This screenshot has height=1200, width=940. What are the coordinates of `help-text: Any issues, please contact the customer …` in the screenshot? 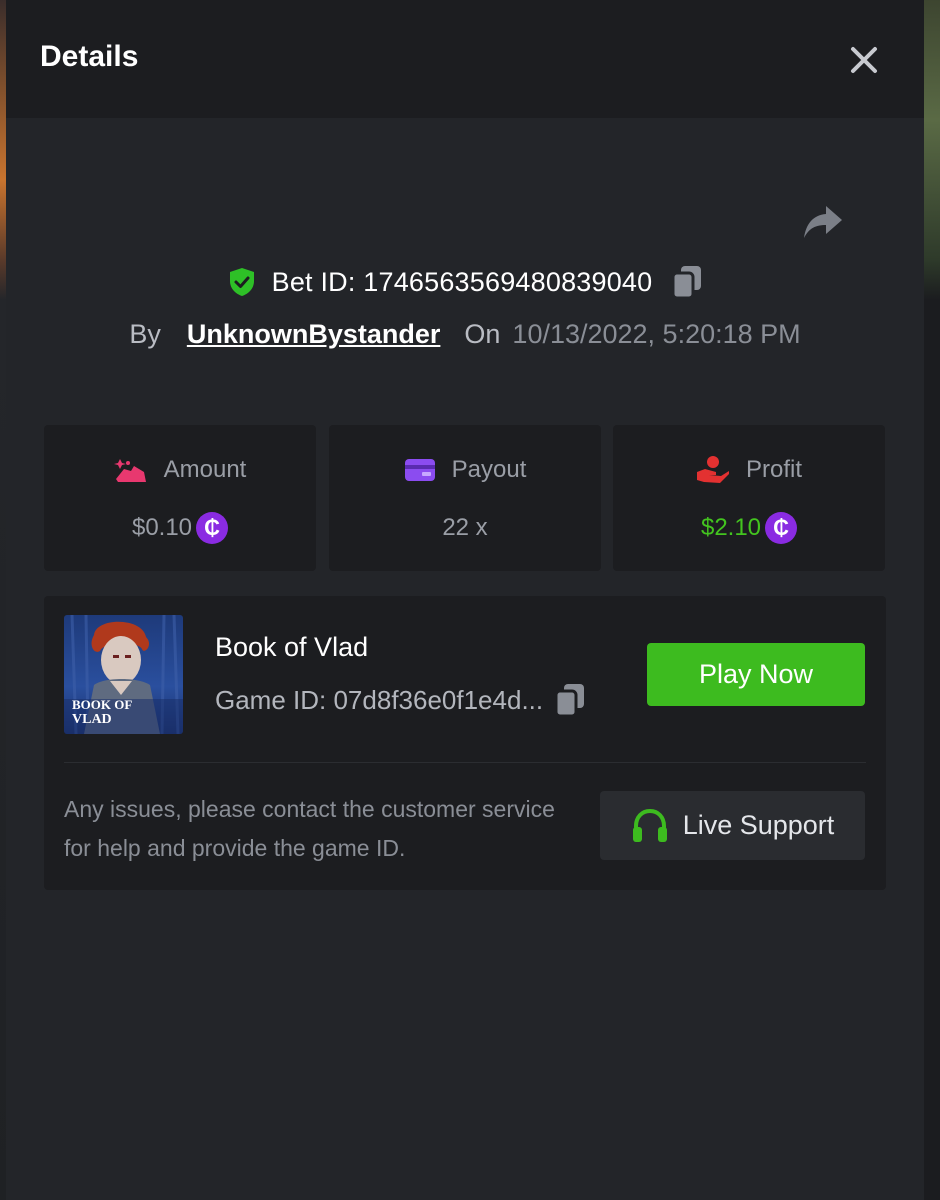 It's located at (309, 828).